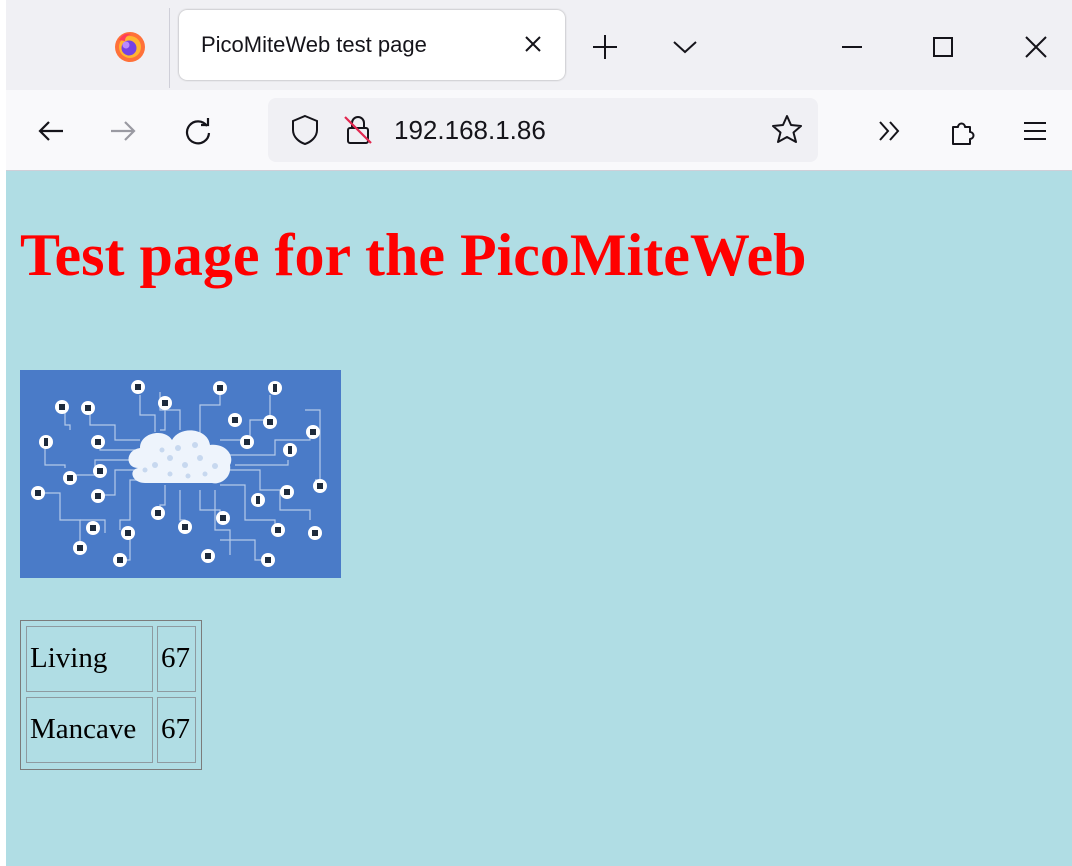 Image resolution: width=1072 pixels, height=866 pixels. I want to click on reload-icon, so click(198, 131).